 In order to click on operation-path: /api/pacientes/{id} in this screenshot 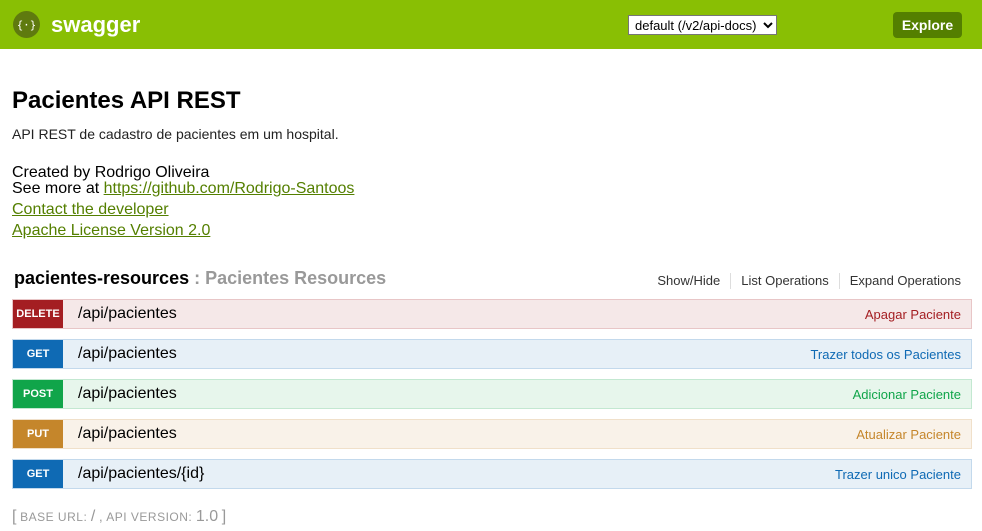, I will do `click(456, 474)`.